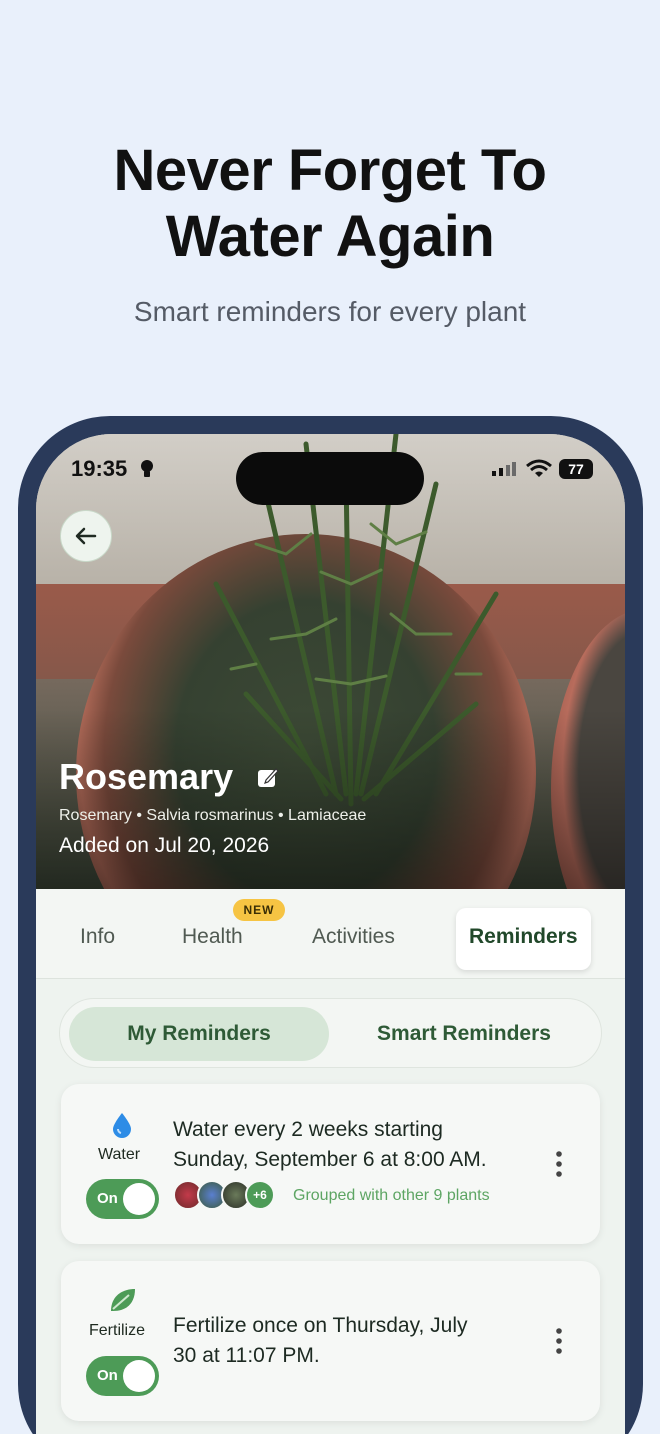  What do you see at coordinates (119, 1154) in the screenshot?
I see `reminder-kind-label: Water` at bounding box center [119, 1154].